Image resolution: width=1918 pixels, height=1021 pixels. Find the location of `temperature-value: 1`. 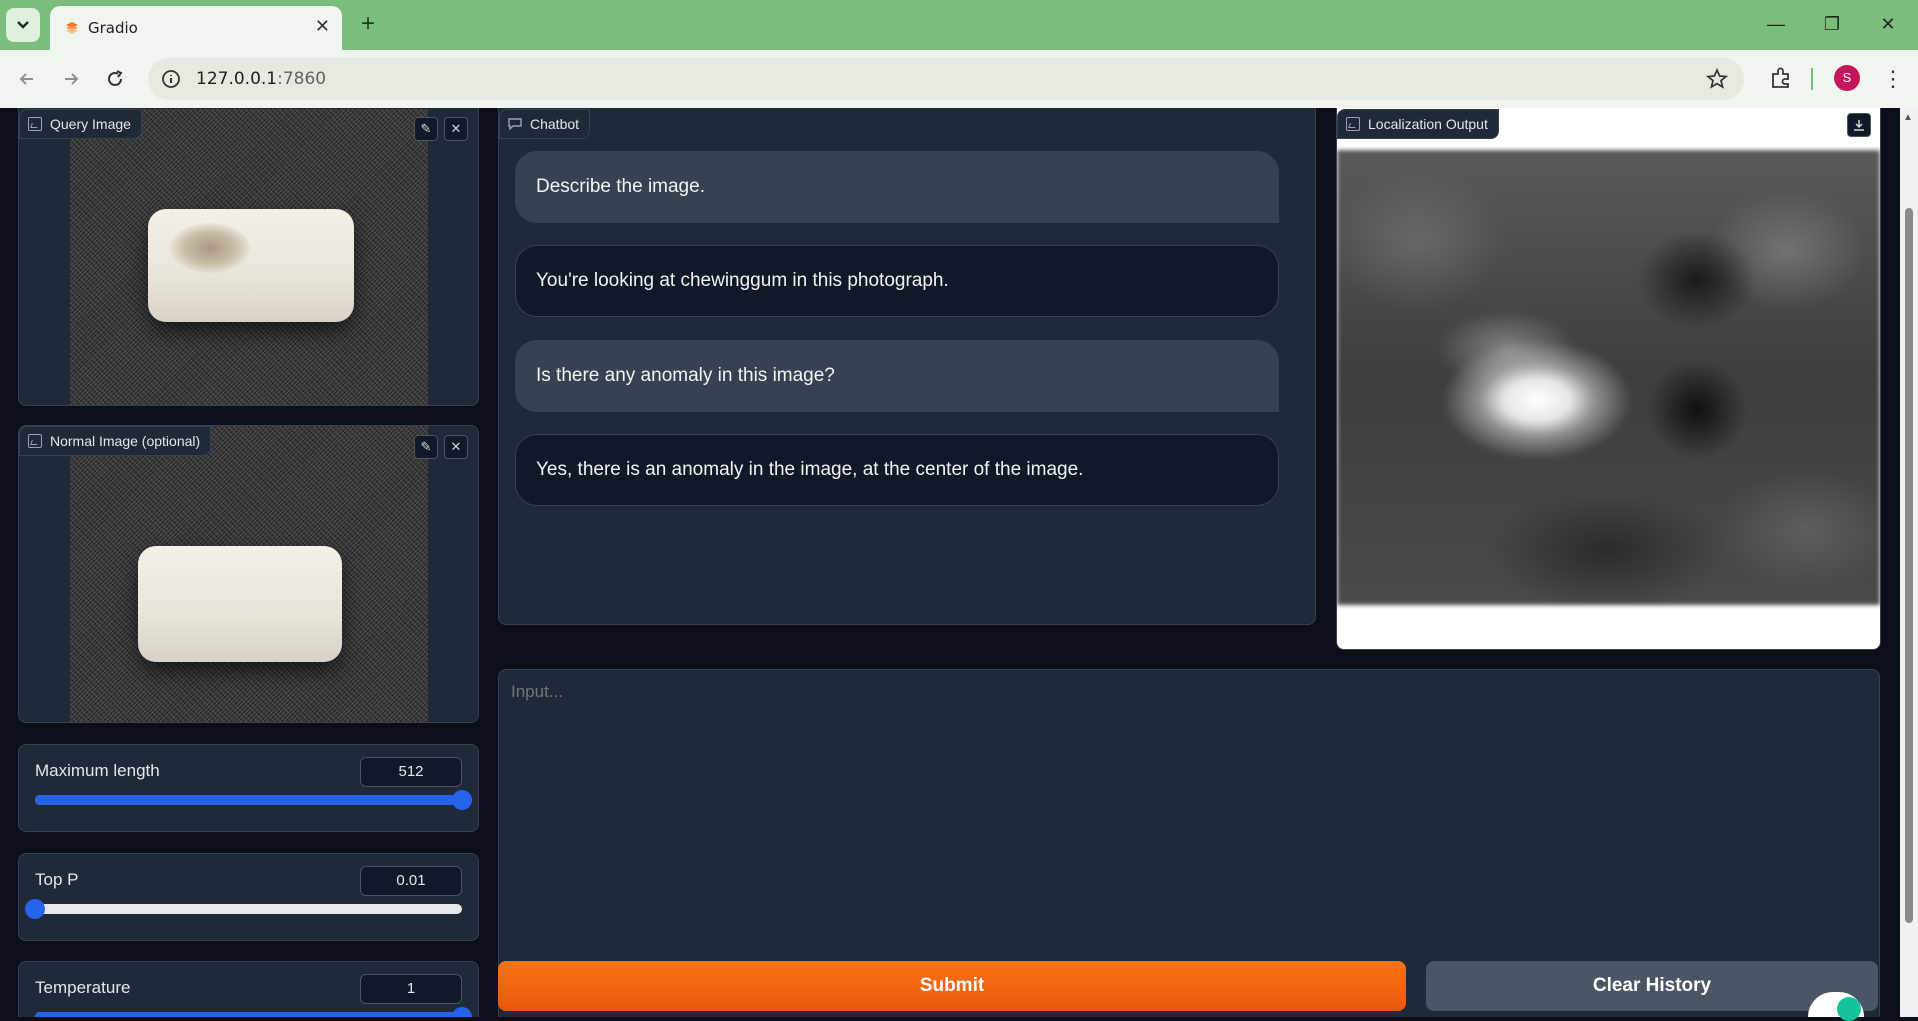

temperature-value: 1 is located at coordinates (411, 989).